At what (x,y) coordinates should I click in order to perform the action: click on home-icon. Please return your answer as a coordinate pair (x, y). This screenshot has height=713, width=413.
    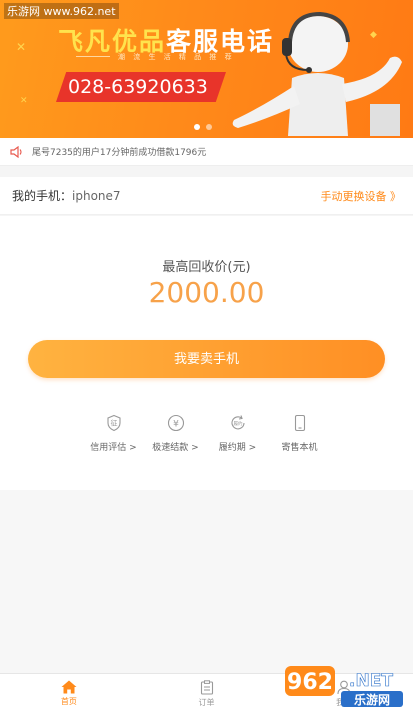
    Looking at the image, I should click on (69, 687).